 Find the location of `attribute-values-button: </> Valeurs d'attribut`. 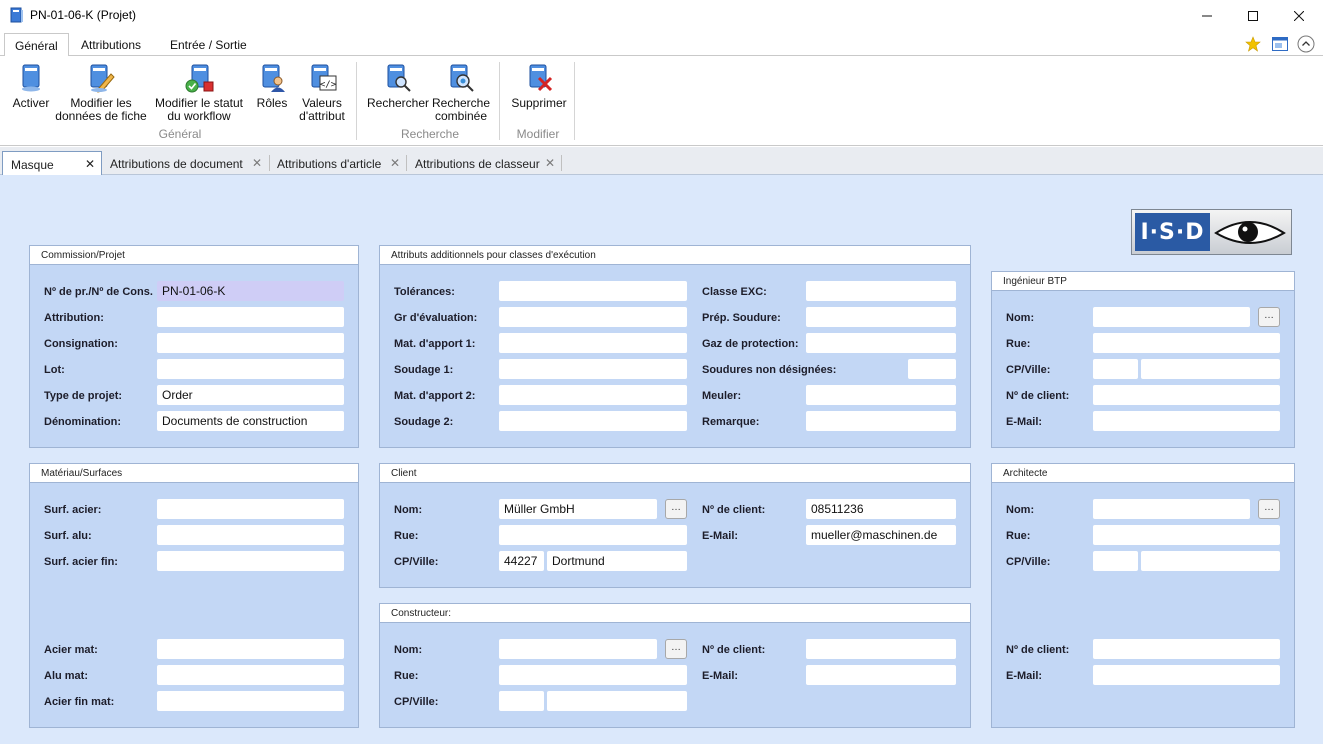

attribute-values-button: </> Valeurs d'attribut is located at coordinates (322, 92).